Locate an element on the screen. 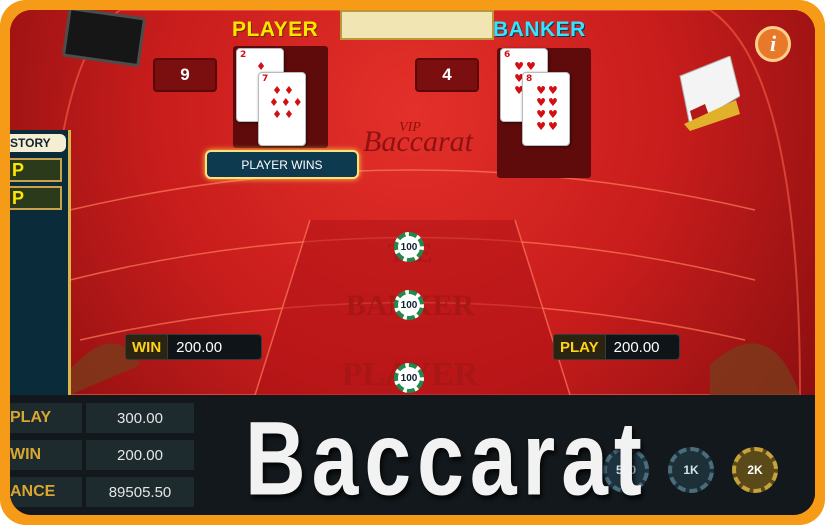 This screenshot has height=525, width=825. stat-value-balance: 89505.50 is located at coordinates (140, 492).